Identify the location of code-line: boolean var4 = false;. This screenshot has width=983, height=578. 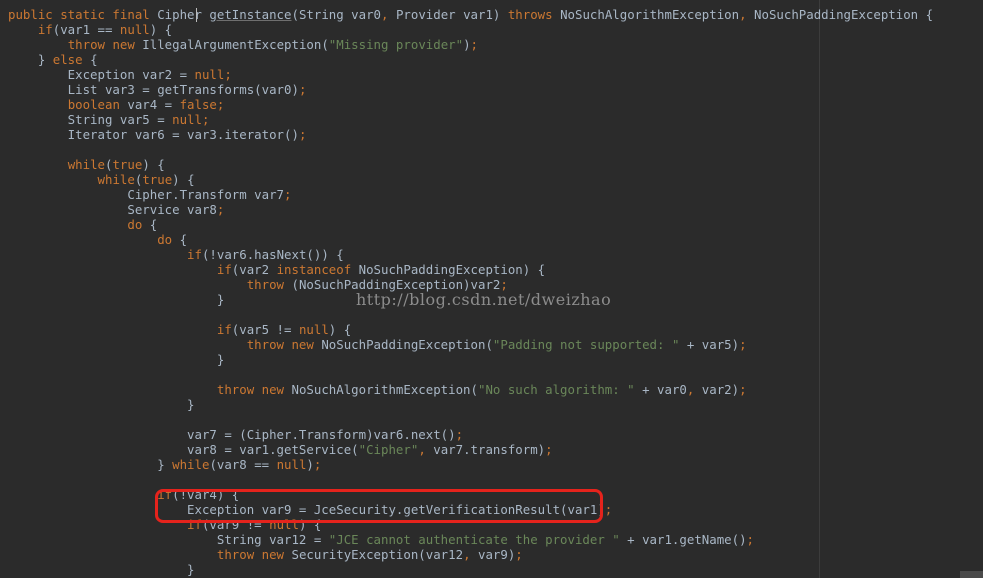
(470, 104).